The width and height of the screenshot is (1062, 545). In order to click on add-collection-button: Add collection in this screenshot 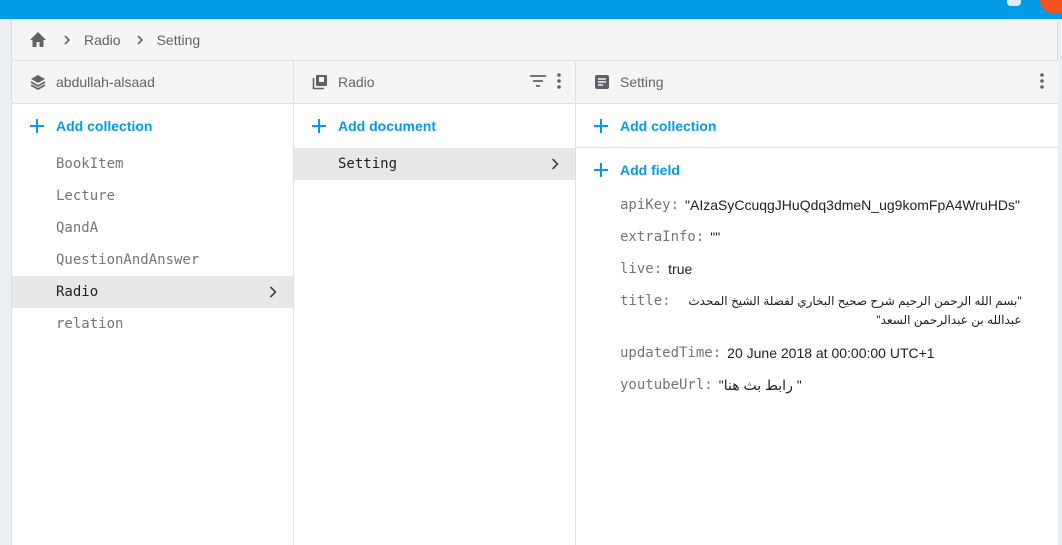, I will do `click(152, 126)`.